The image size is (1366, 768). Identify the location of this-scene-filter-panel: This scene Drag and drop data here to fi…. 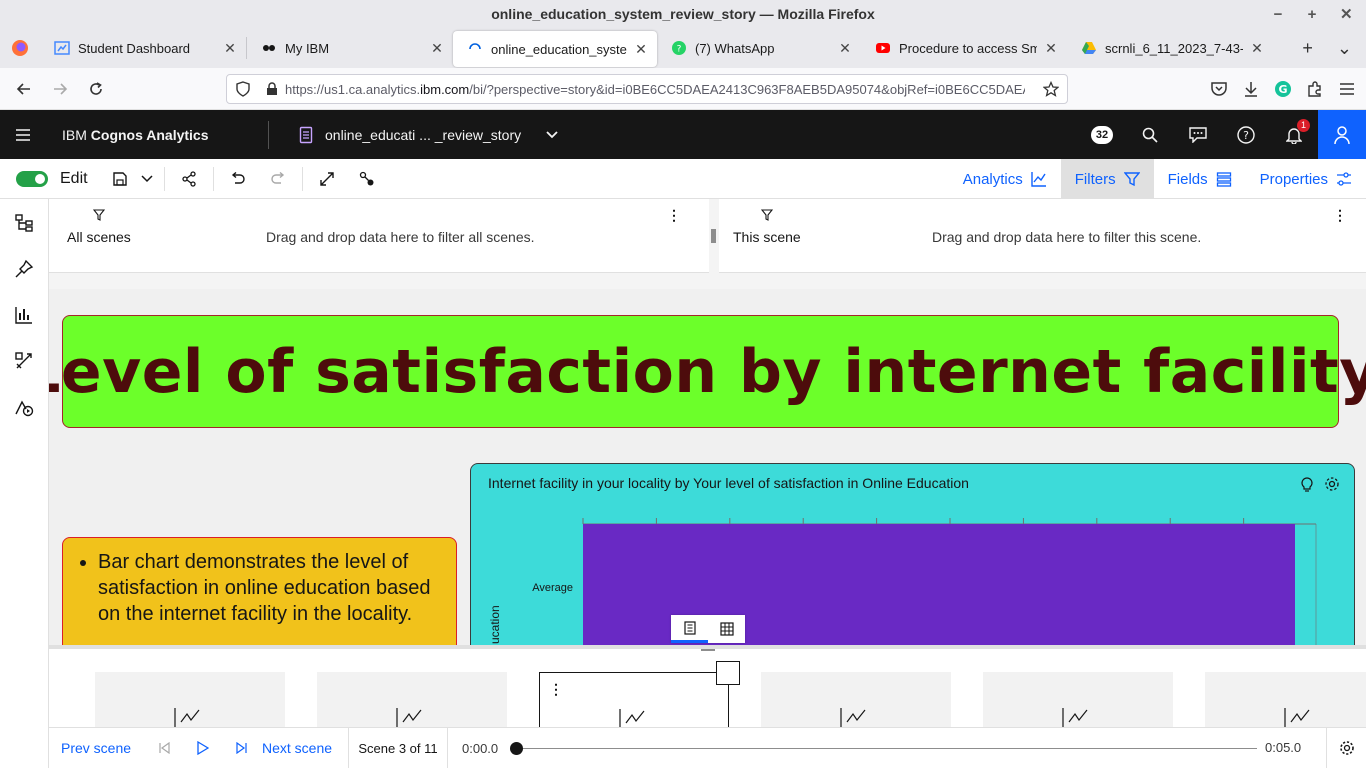
(1042, 236).